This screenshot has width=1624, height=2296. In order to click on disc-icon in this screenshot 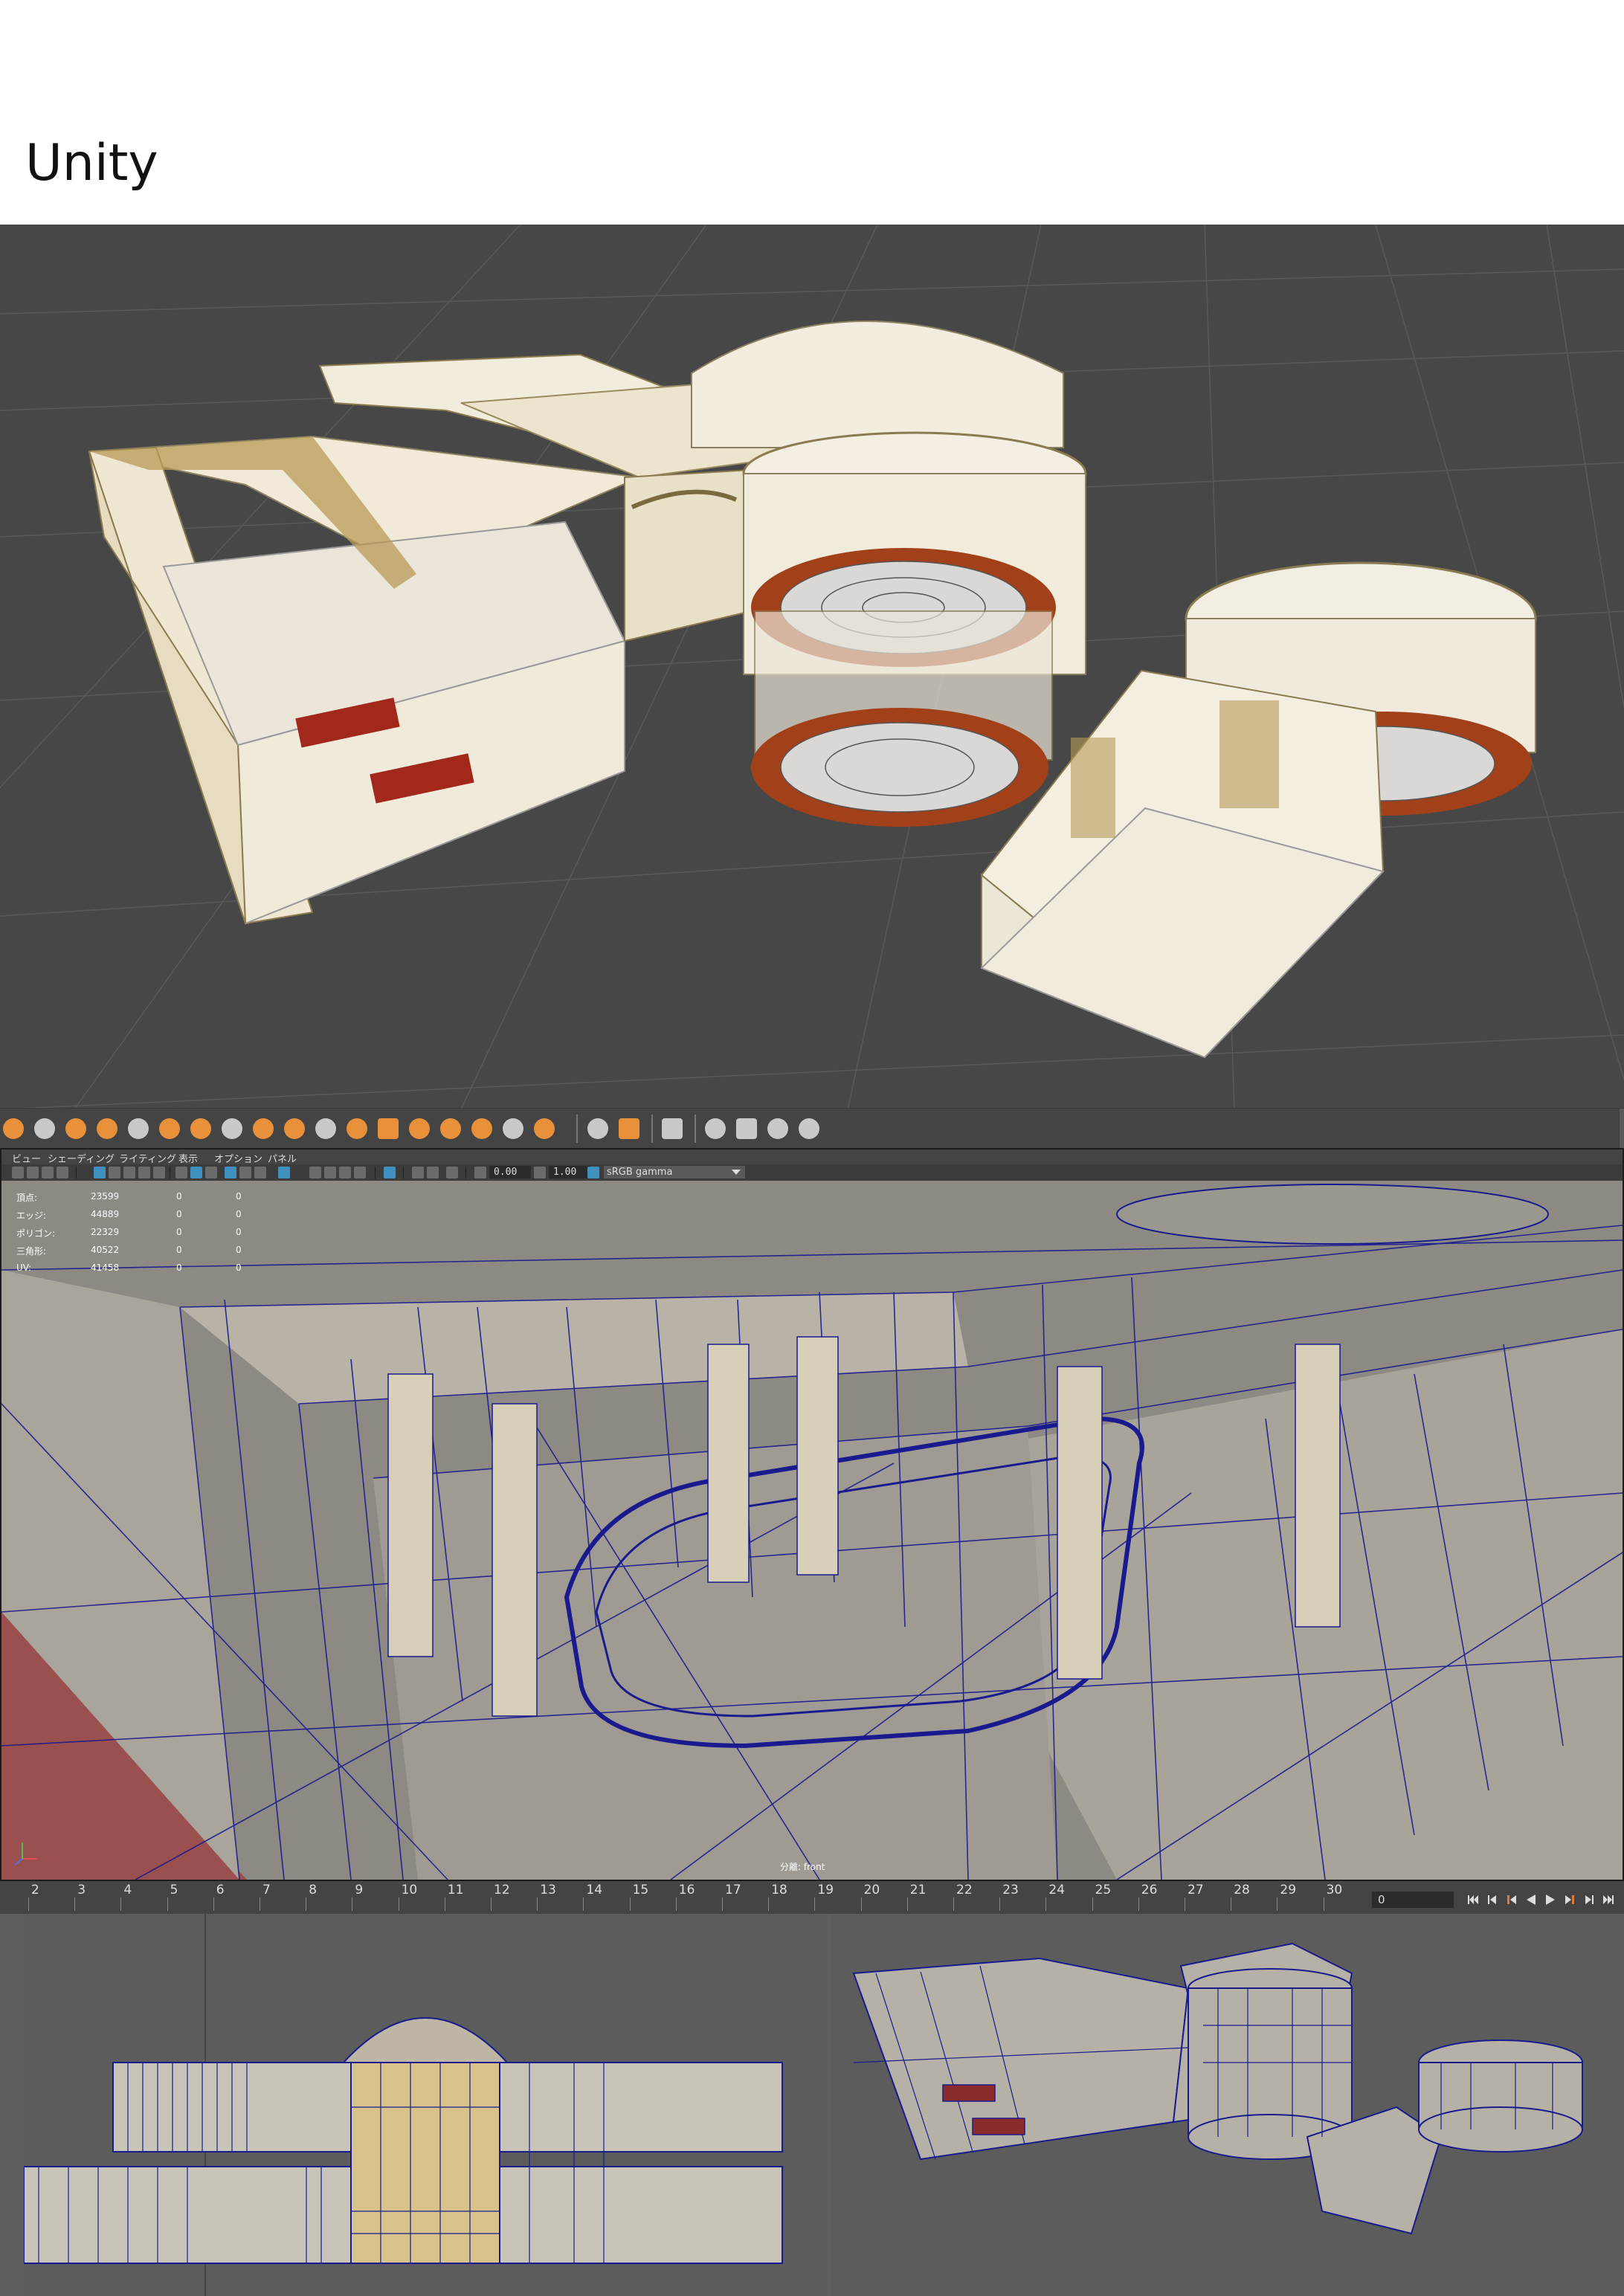, I will do `click(201, 1128)`.